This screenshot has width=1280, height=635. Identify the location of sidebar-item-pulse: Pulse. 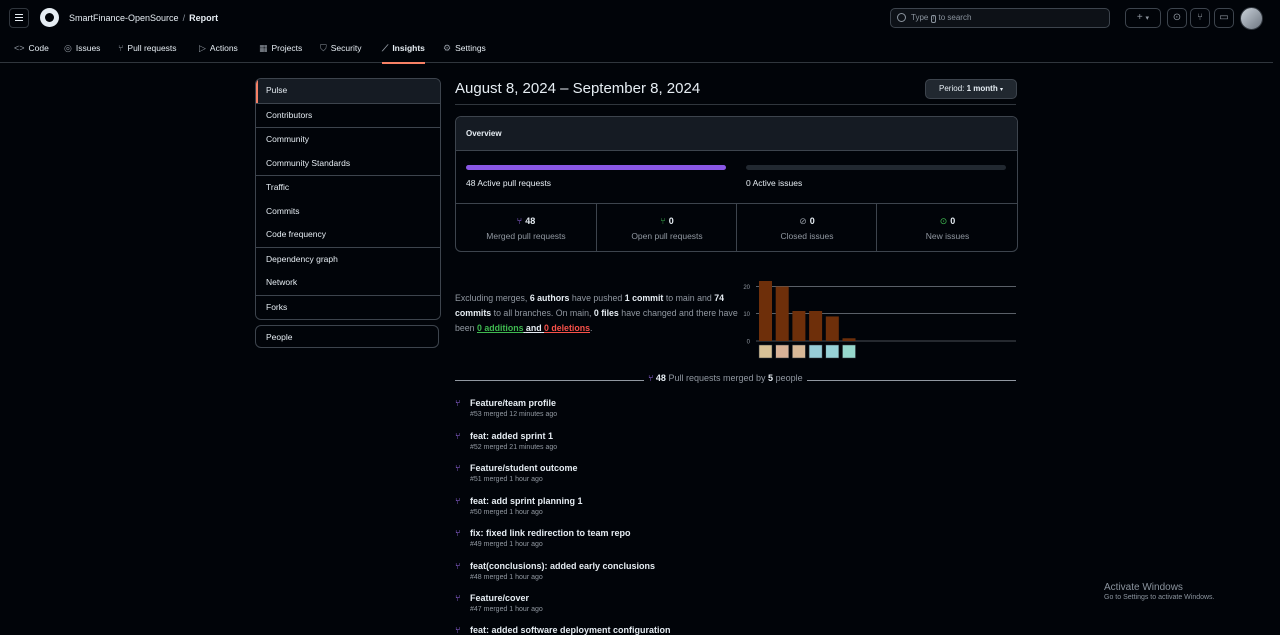
(348, 91).